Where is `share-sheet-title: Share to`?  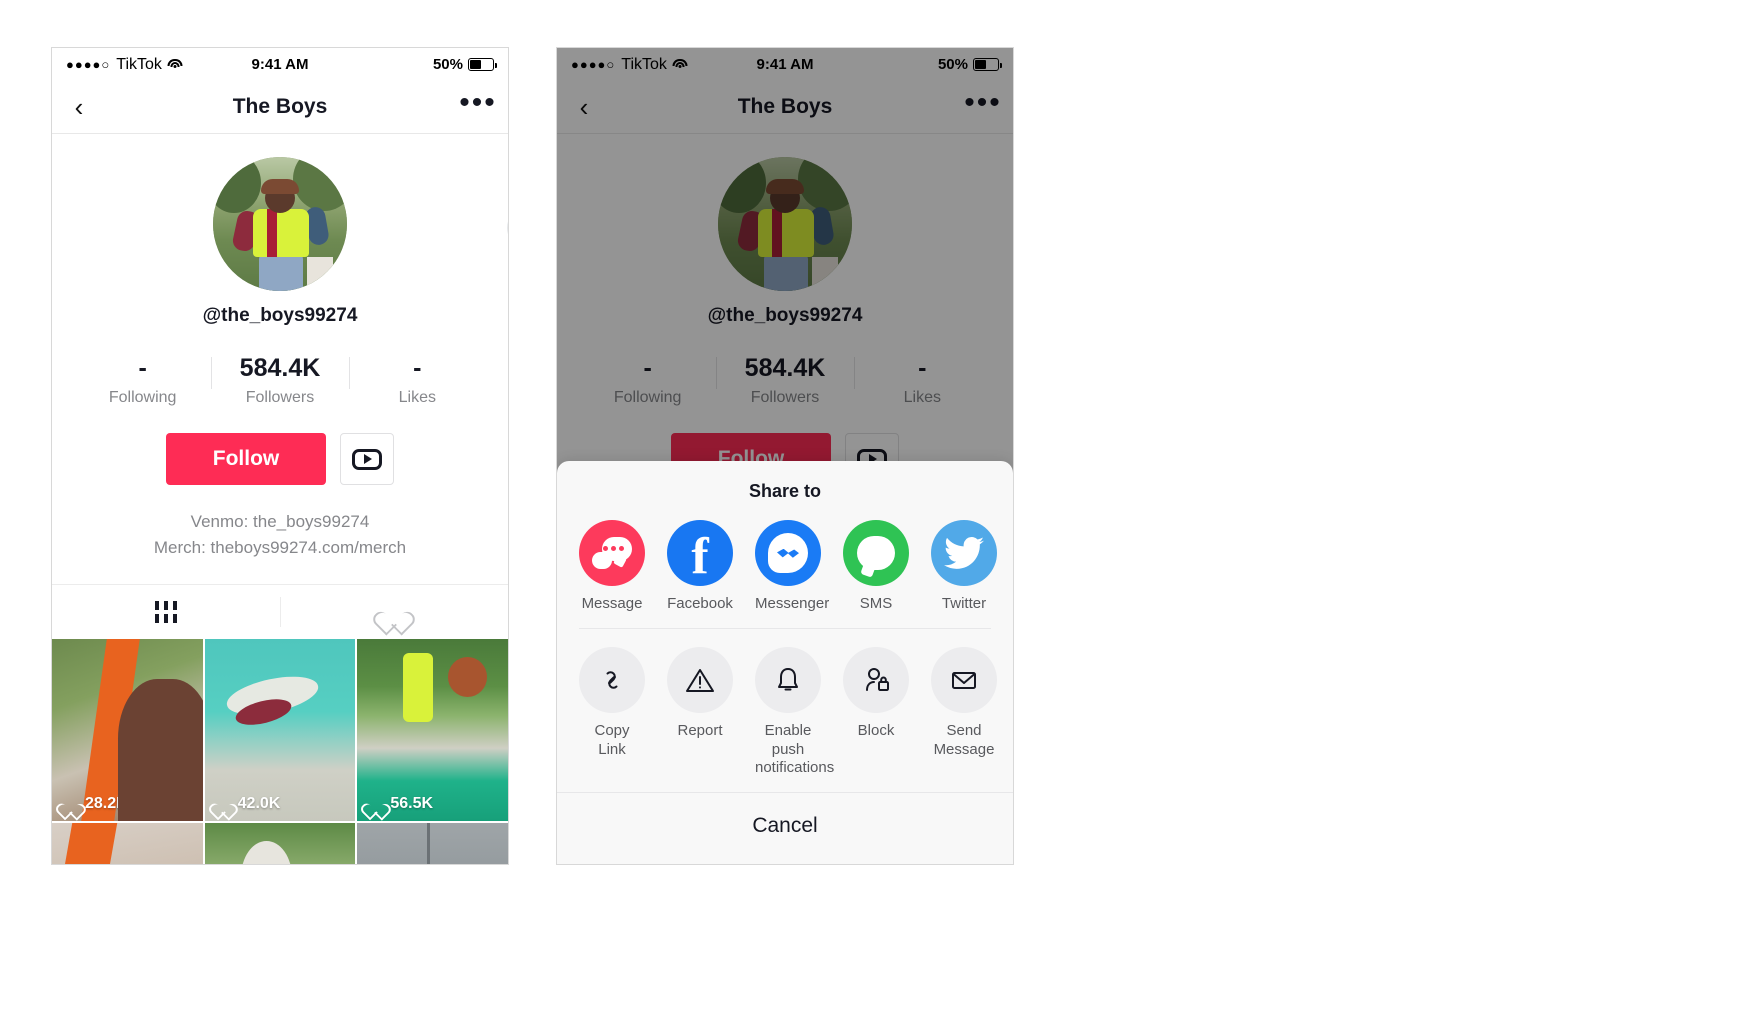
share-sheet-title: Share to is located at coordinates (785, 490).